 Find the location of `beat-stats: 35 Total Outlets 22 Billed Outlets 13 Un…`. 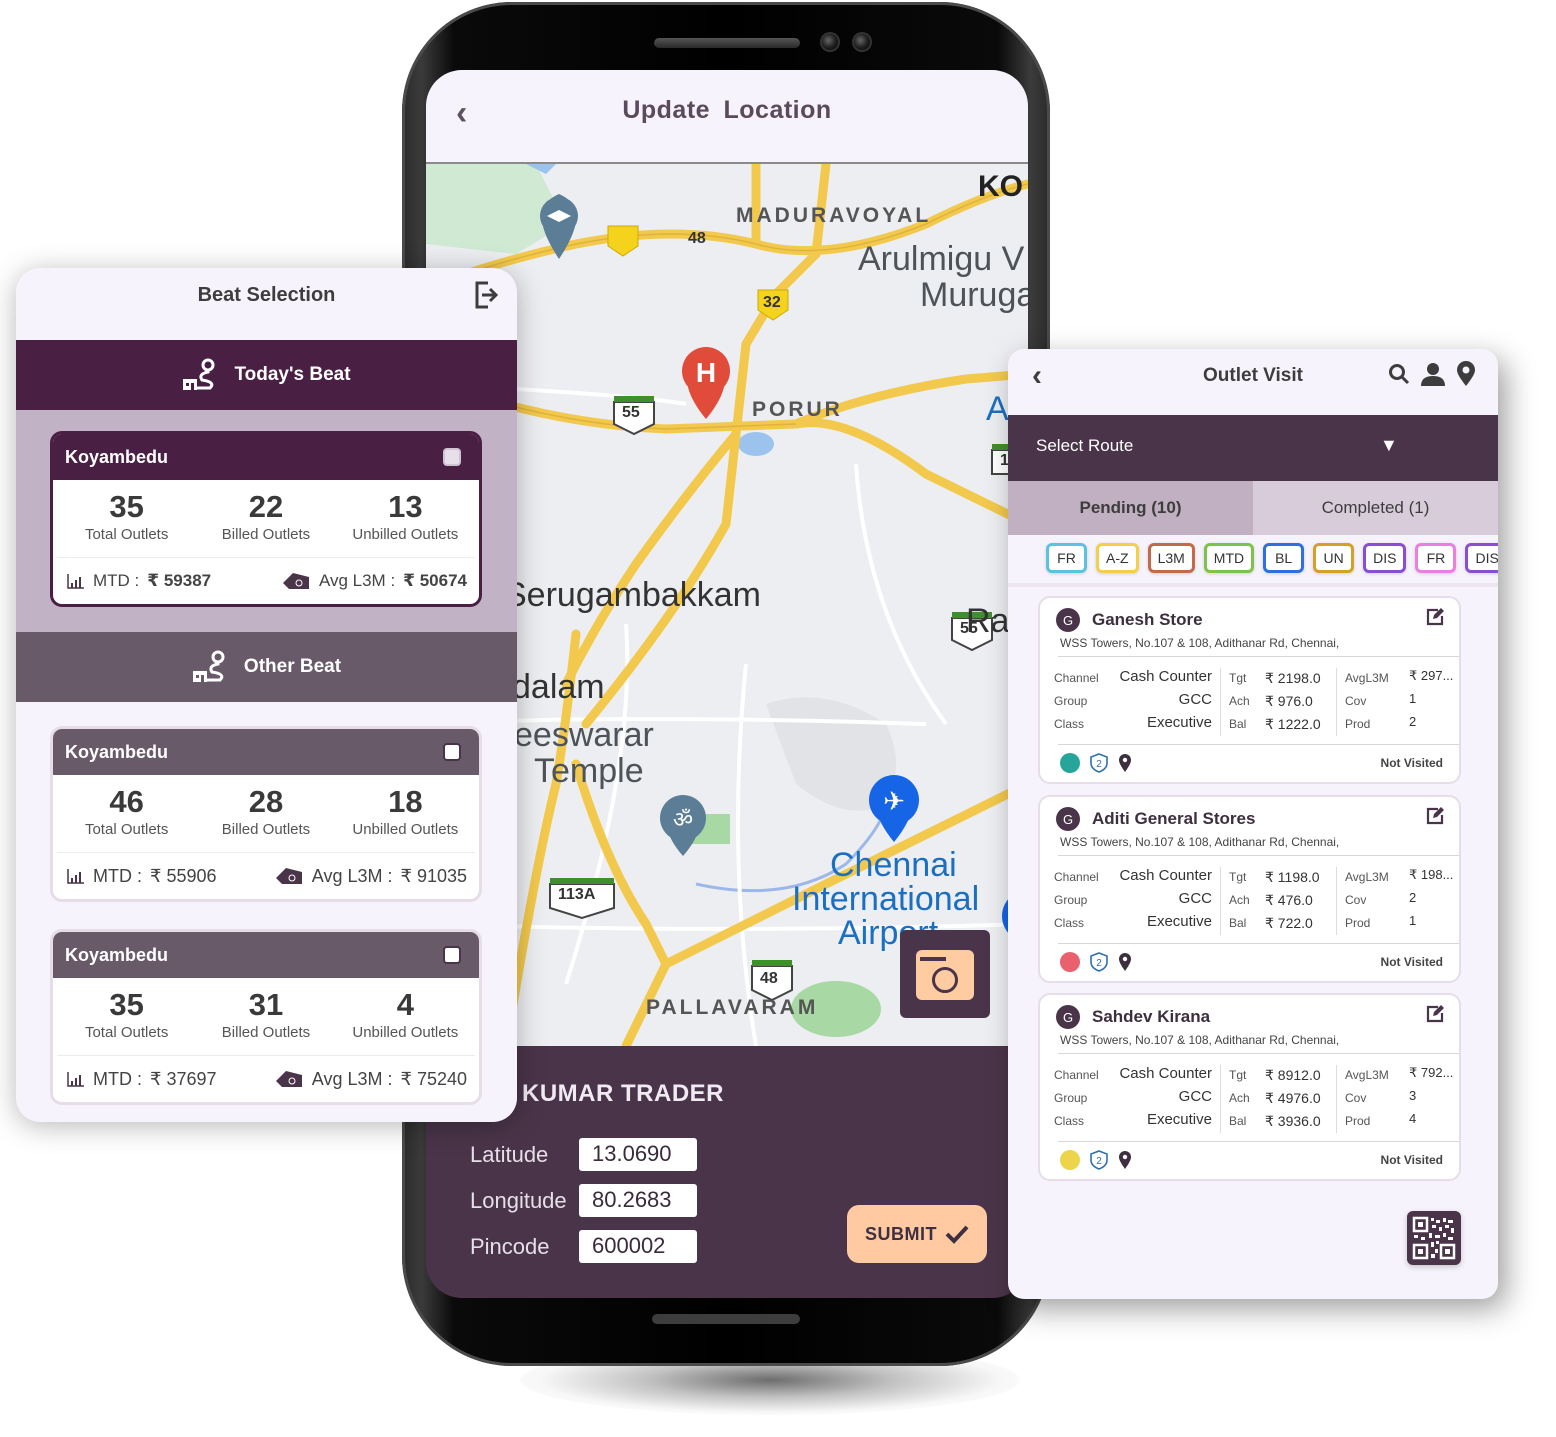

beat-stats: 35 Total Outlets 22 Billed Outlets 13 Un… is located at coordinates (266, 519).